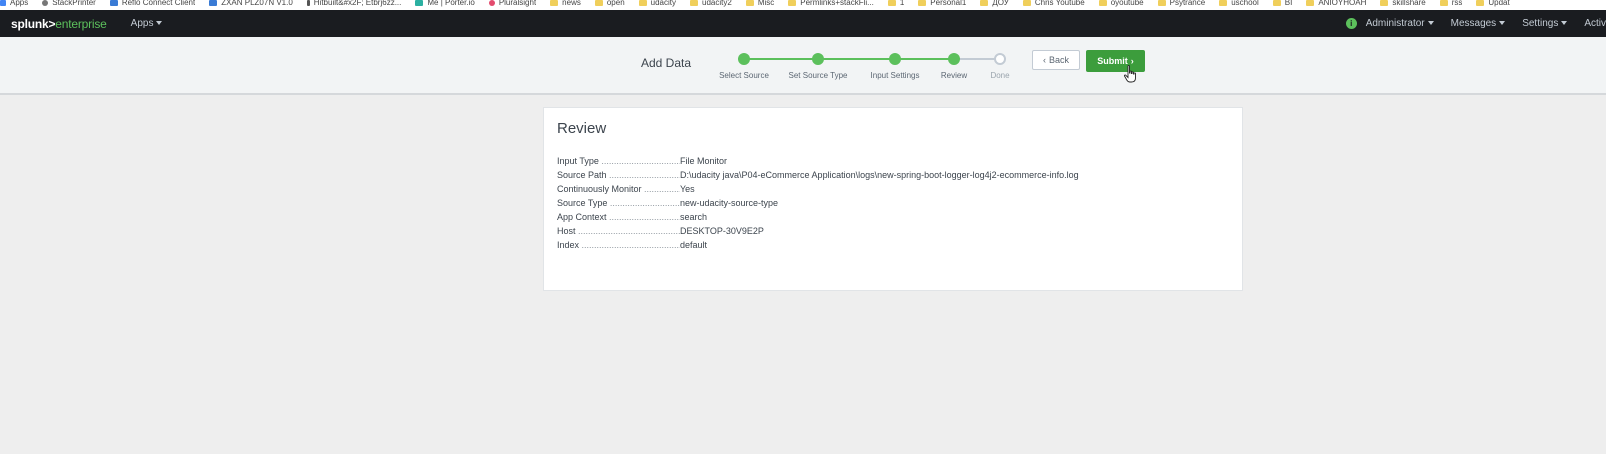  Describe the element at coordinates (517, 3) in the screenshot. I see `bookmark-label: Pluralsight` at that location.